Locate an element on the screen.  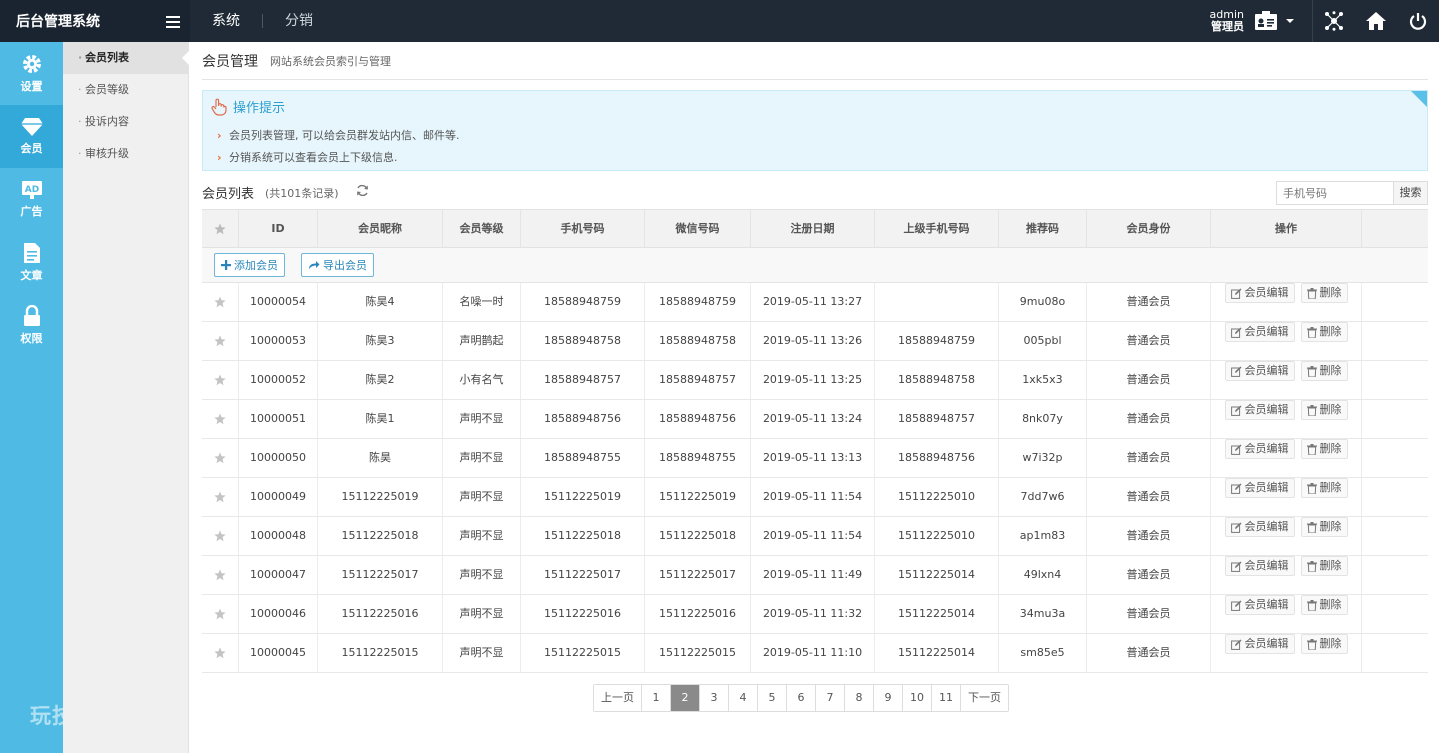
page-number-button: 1 is located at coordinates (656, 698).